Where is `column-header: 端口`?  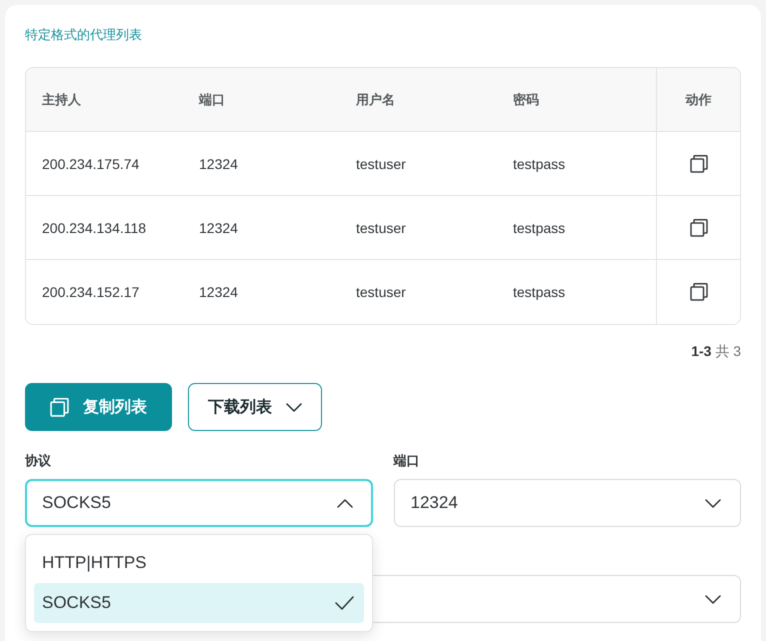
column-header: 端口 is located at coordinates (212, 99).